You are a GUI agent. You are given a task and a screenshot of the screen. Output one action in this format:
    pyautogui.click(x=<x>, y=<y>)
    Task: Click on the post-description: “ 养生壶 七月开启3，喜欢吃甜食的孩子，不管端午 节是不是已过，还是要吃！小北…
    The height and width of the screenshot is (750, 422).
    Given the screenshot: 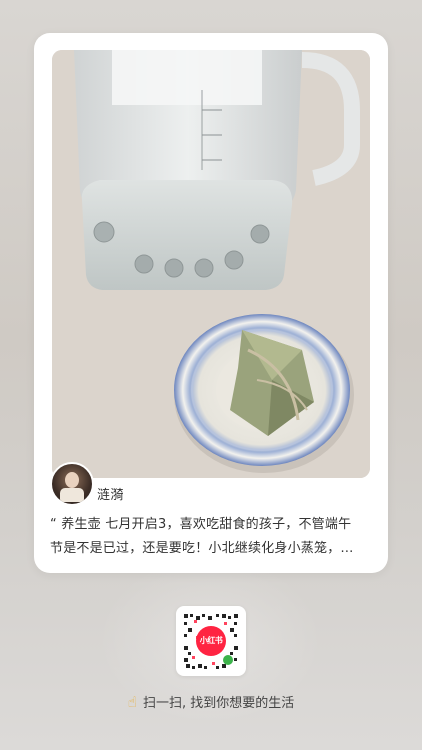 What is the action you would take?
    pyautogui.click(x=212, y=537)
    